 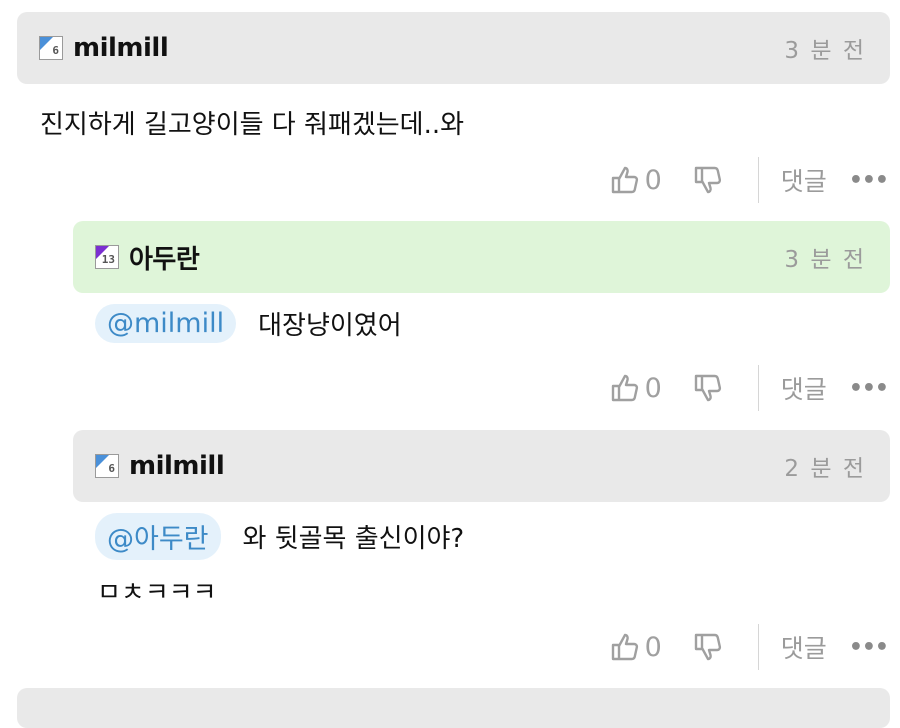 I want to click on level-badge-icon: 13, so click(x=107, y=257).